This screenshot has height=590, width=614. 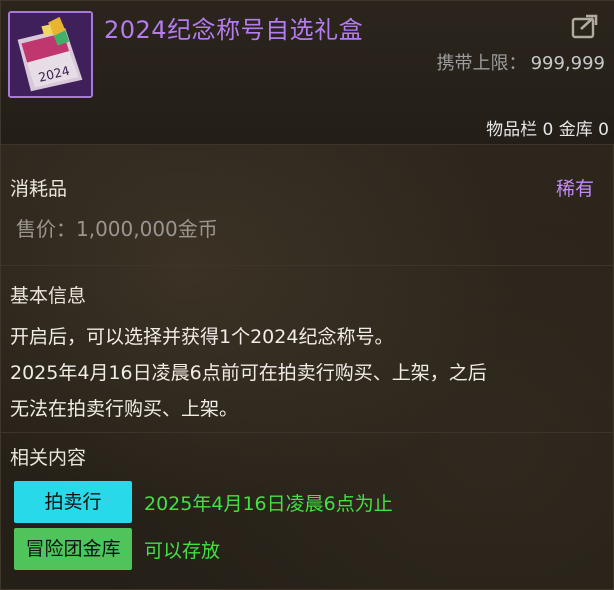 I want to click on carry-limit-value: 999,999, so click(x=567, y=63).